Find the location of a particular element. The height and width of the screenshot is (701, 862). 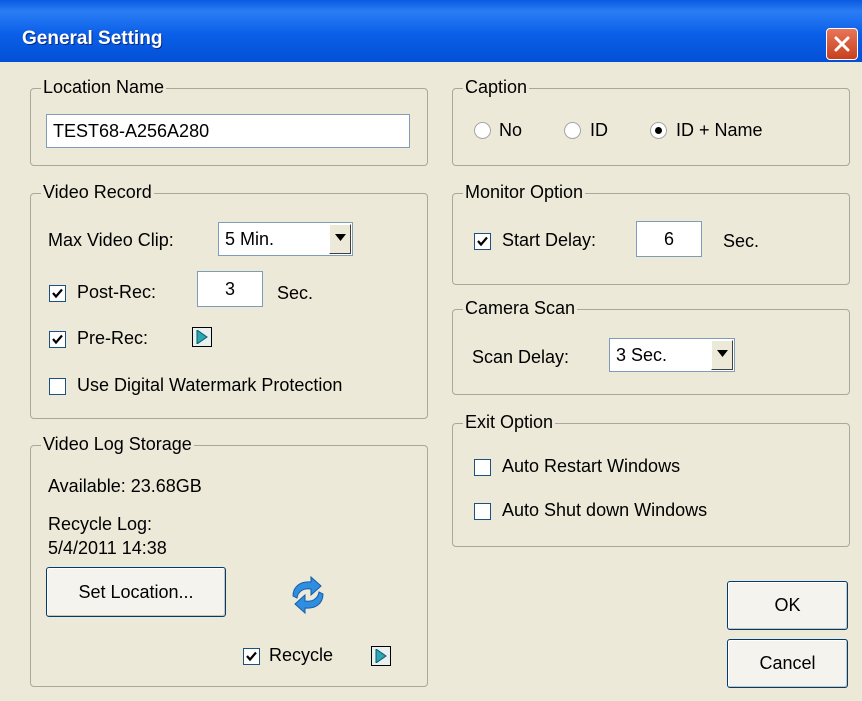

cancel-button: Cancel is located at coordinates (787, 663).